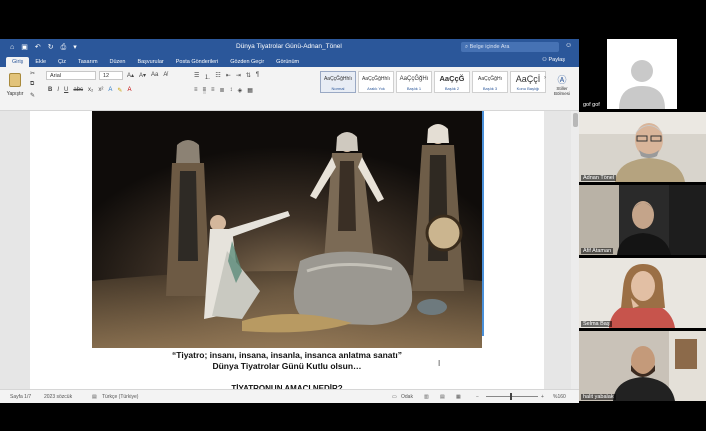 The image size is (706, 431). Describe the element at coordinates (442, 397) in the screenshot. I see `print-layout-icon: ▤` at that location.